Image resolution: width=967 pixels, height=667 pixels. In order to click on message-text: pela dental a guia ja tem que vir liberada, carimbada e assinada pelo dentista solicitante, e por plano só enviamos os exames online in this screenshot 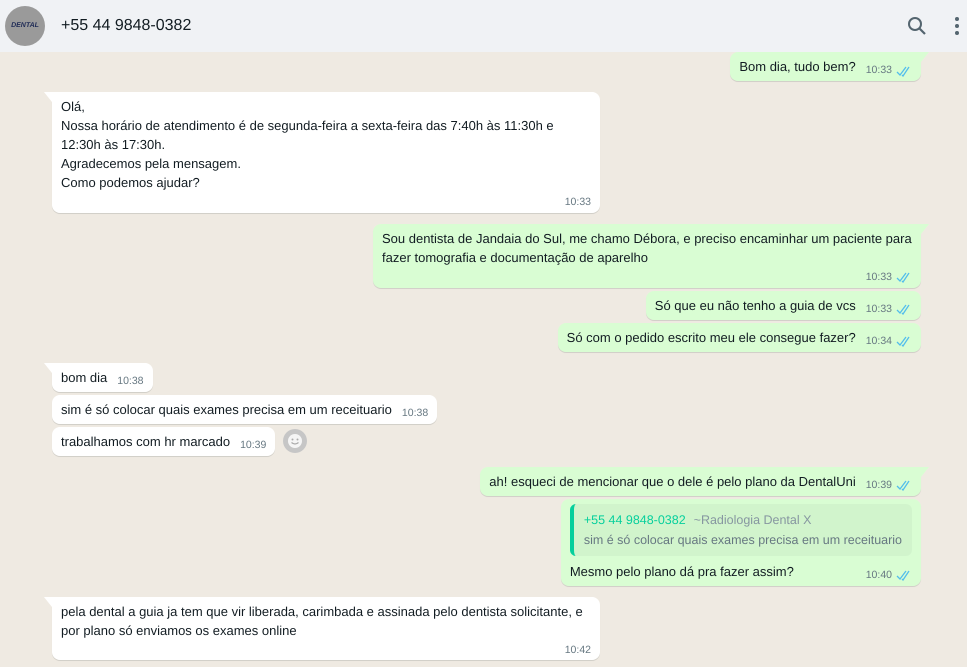, I will do `click(322, 621)`.